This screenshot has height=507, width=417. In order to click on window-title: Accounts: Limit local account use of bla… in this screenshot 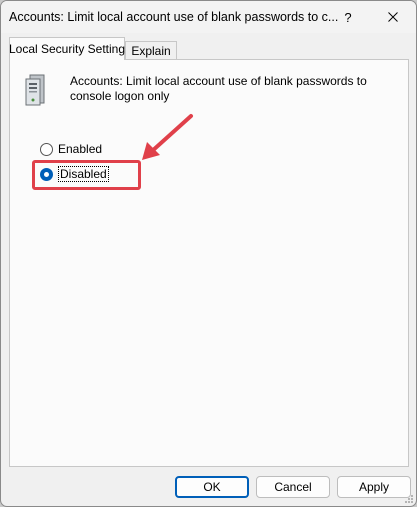, I will do `click(174, 17)`.